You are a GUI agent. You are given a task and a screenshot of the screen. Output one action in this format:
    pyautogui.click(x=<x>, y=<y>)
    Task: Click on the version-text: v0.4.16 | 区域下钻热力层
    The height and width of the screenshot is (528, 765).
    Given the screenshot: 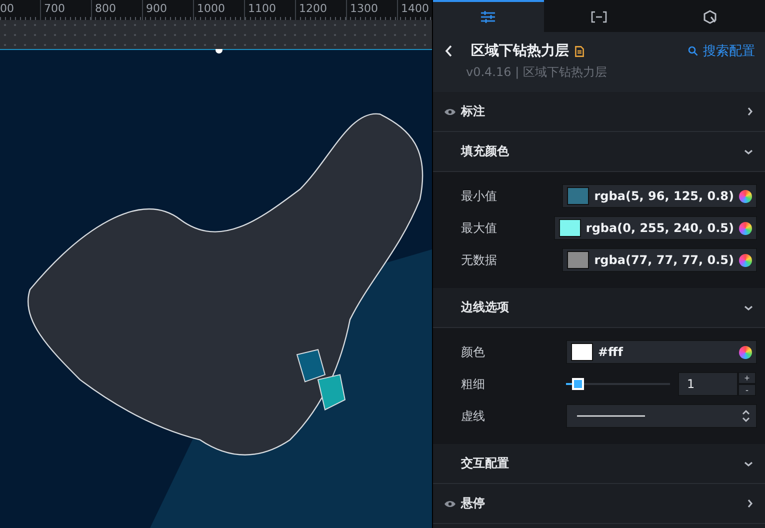 What is the action you would take?
    pyautogui.click(x=536, y=72)
    